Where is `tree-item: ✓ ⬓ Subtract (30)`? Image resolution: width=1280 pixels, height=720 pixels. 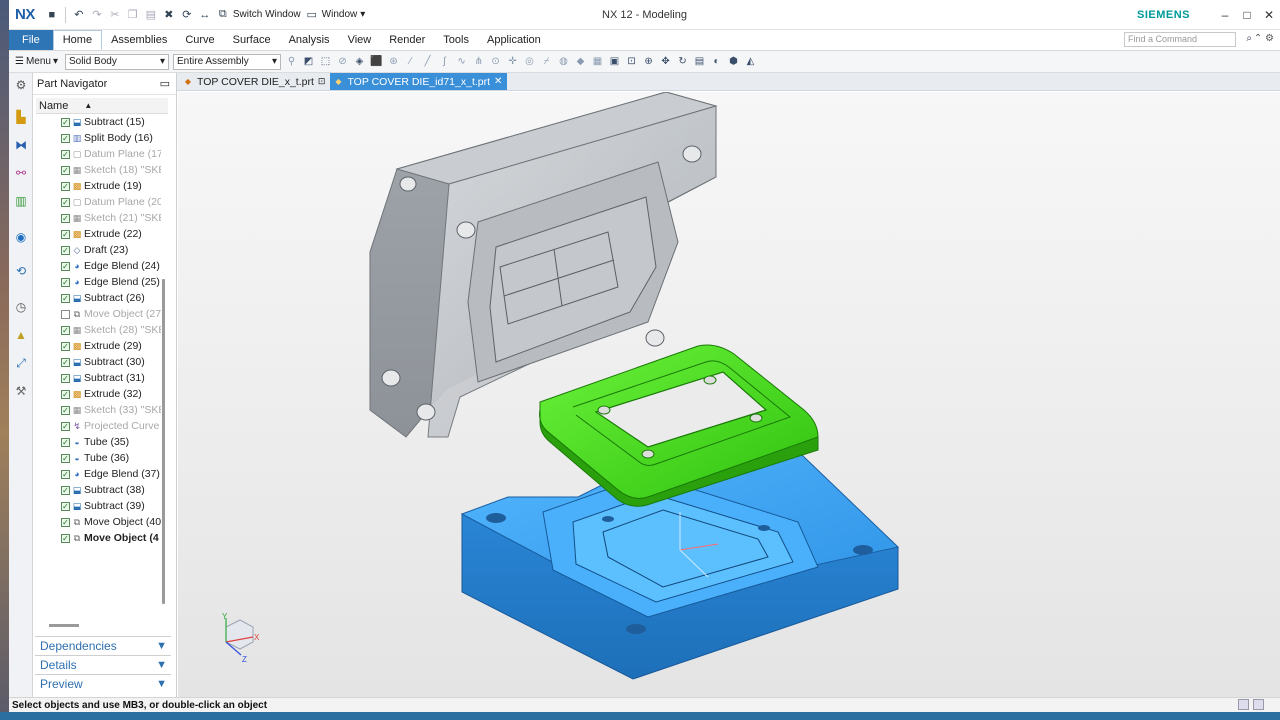
tree-item: ✓ ⬓ Subtract (30) is located at coordinates (97, 362).